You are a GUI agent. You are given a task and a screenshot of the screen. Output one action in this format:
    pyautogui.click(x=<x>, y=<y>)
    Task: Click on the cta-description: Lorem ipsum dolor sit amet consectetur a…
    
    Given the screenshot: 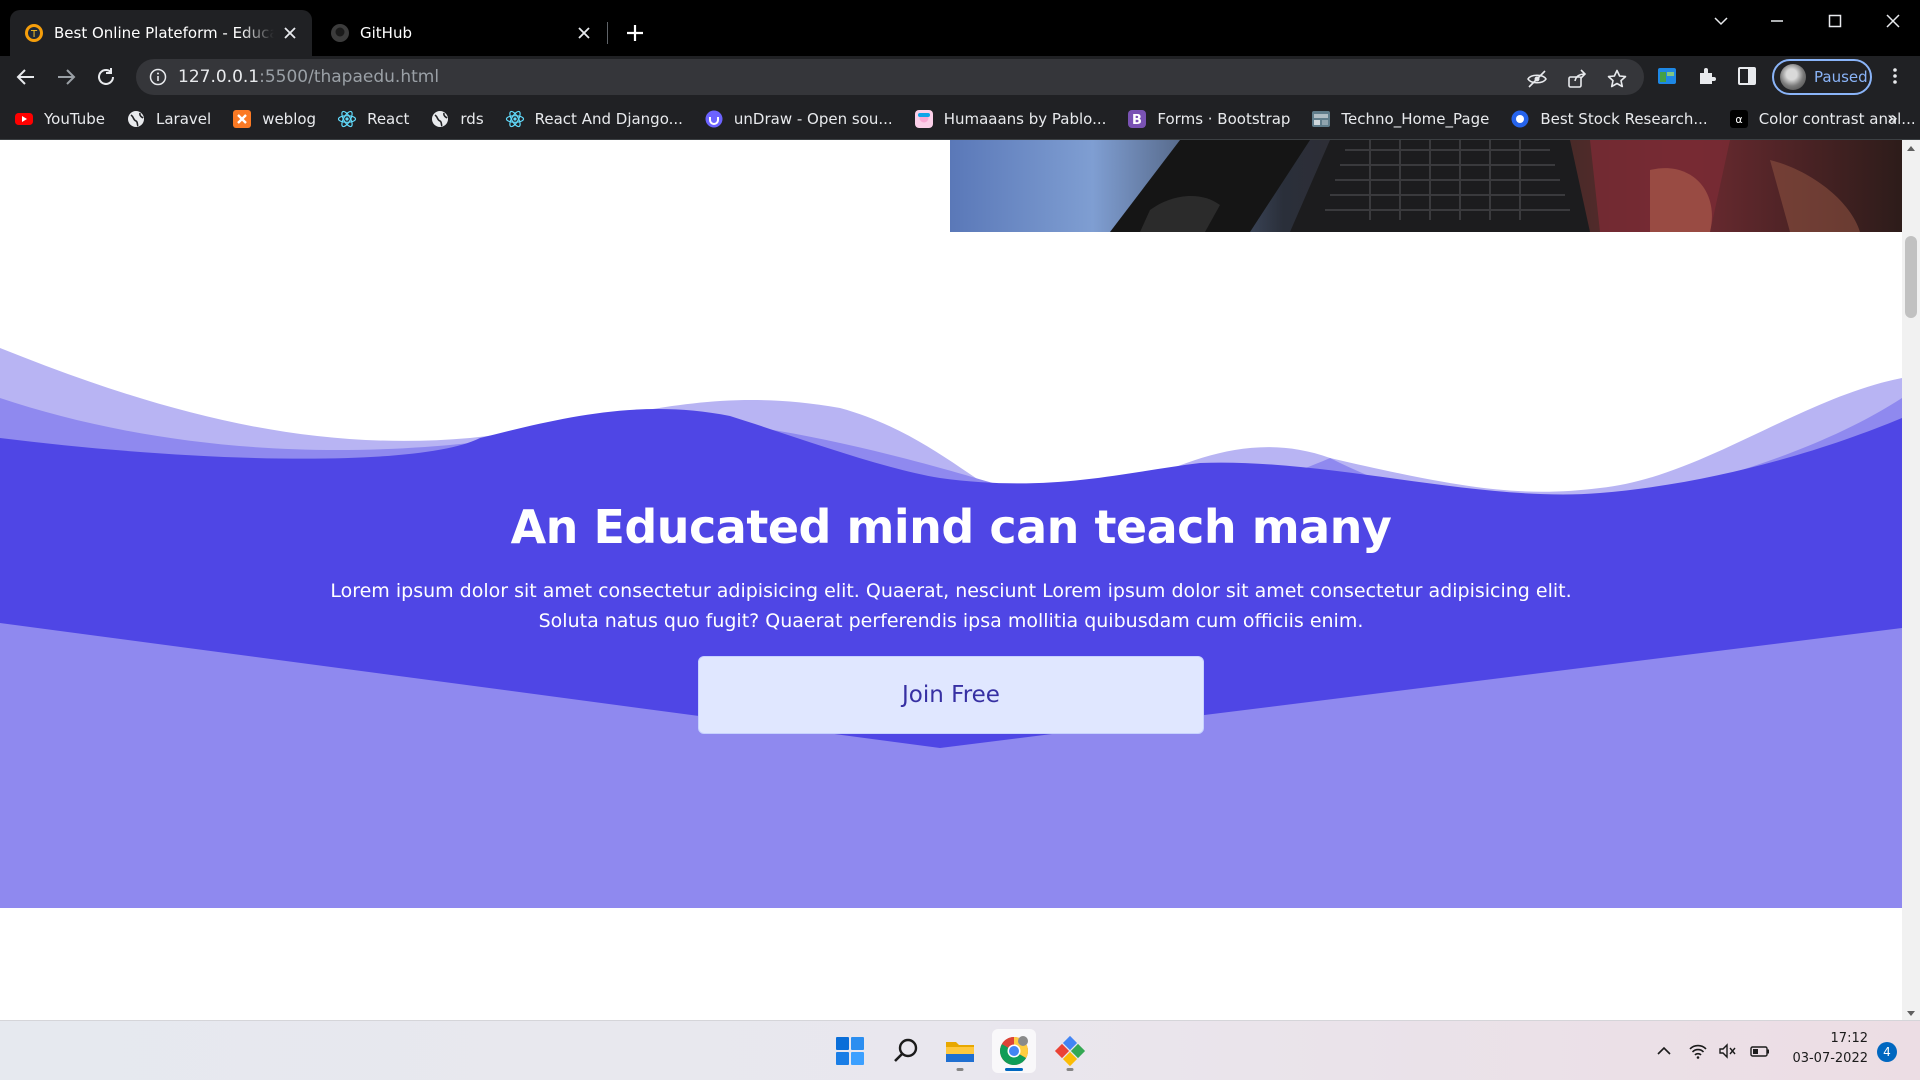 What is the action you would take?
    pyautogui.click(x=951, y=606)
    